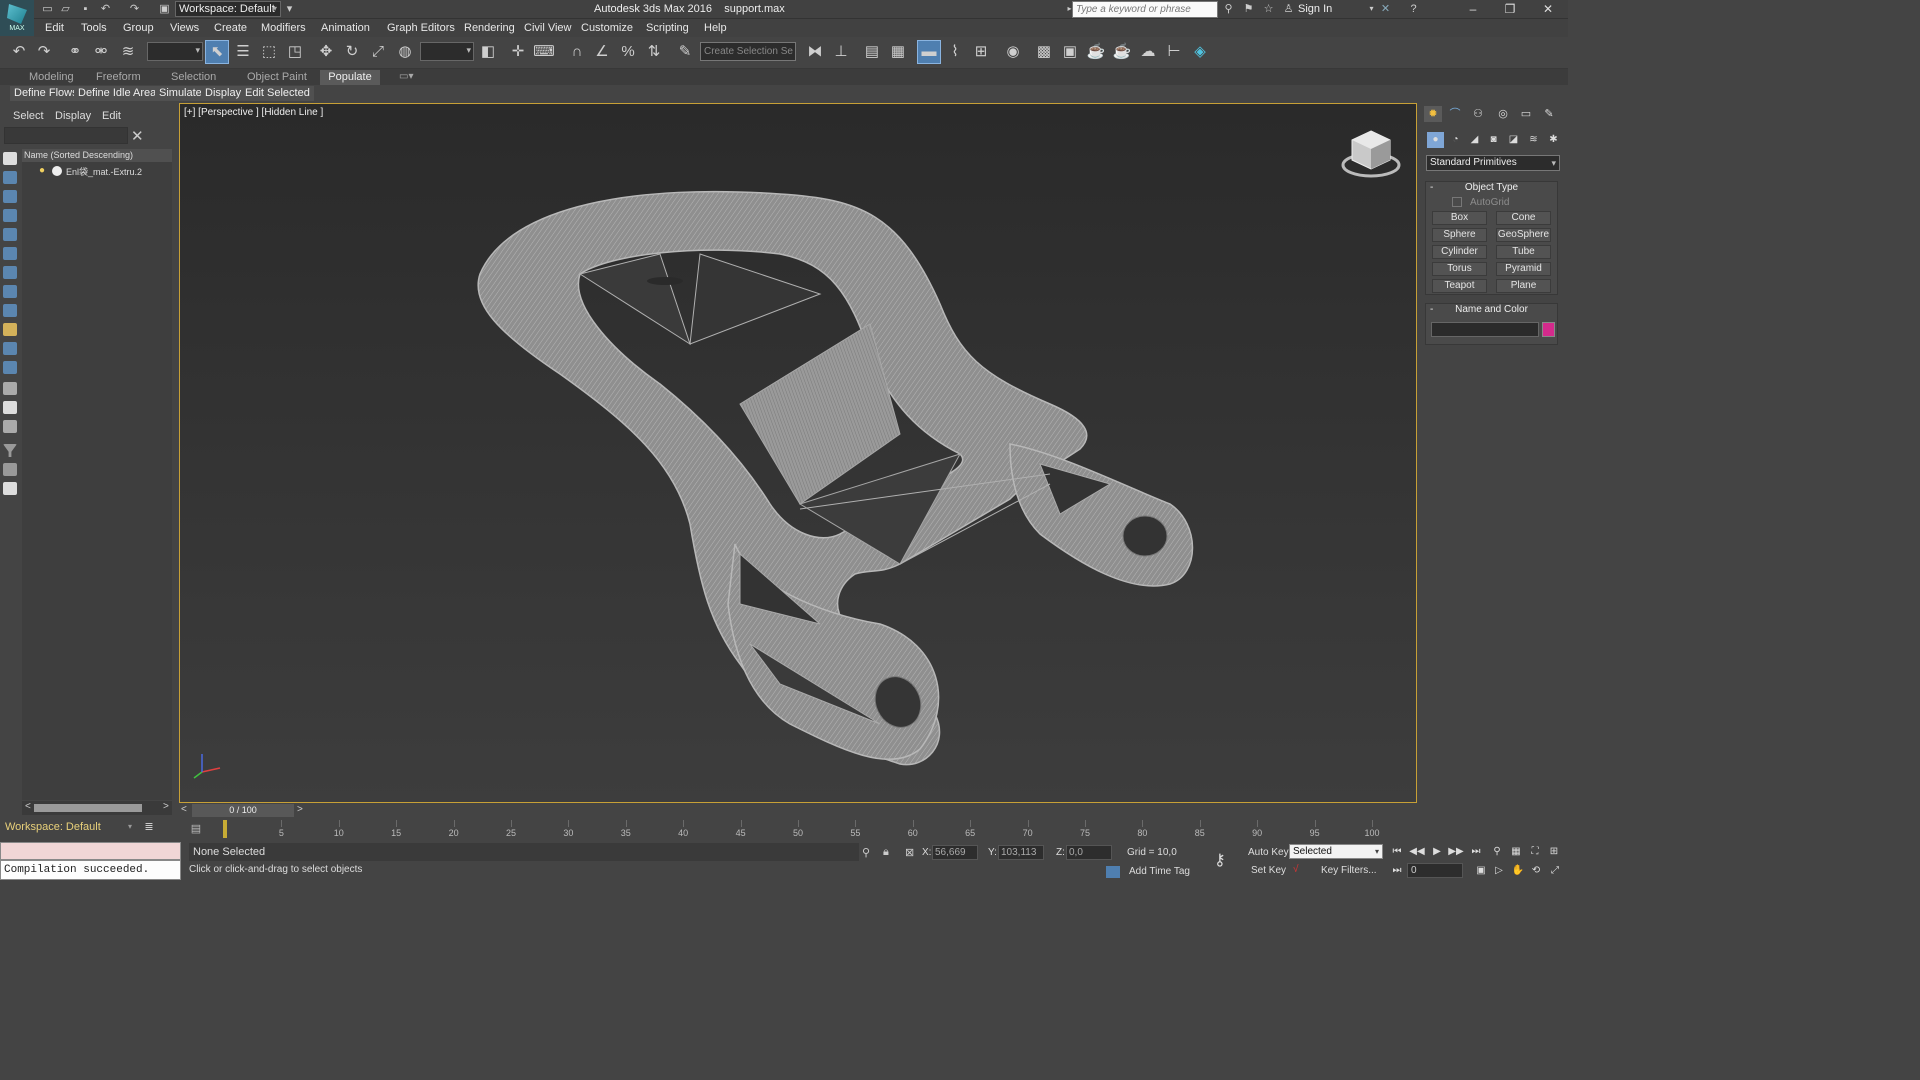  I want to click on window-crossing-icon: ◳, so click(295, 52).